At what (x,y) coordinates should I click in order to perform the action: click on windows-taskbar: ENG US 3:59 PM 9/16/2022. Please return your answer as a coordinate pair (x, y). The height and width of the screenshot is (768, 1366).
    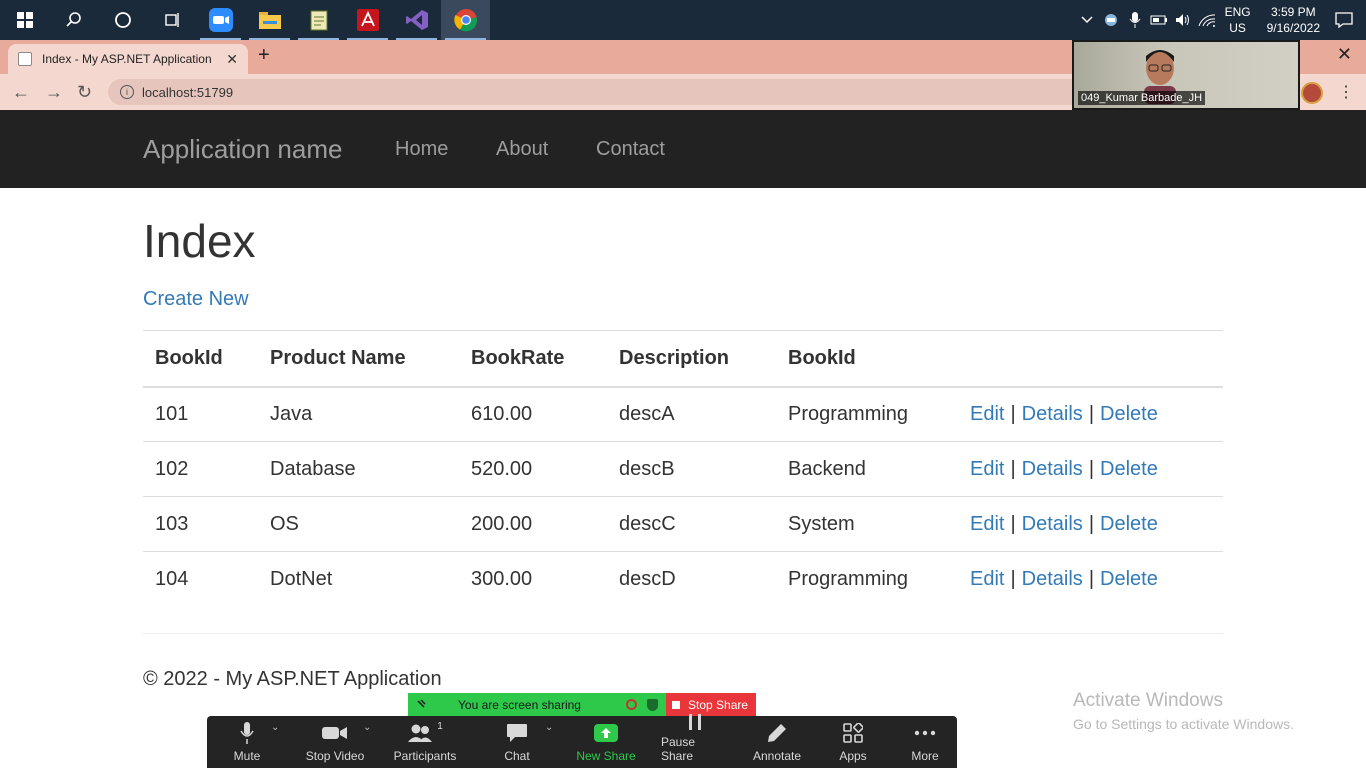
    Looking at the image, I should click on (683, 20).